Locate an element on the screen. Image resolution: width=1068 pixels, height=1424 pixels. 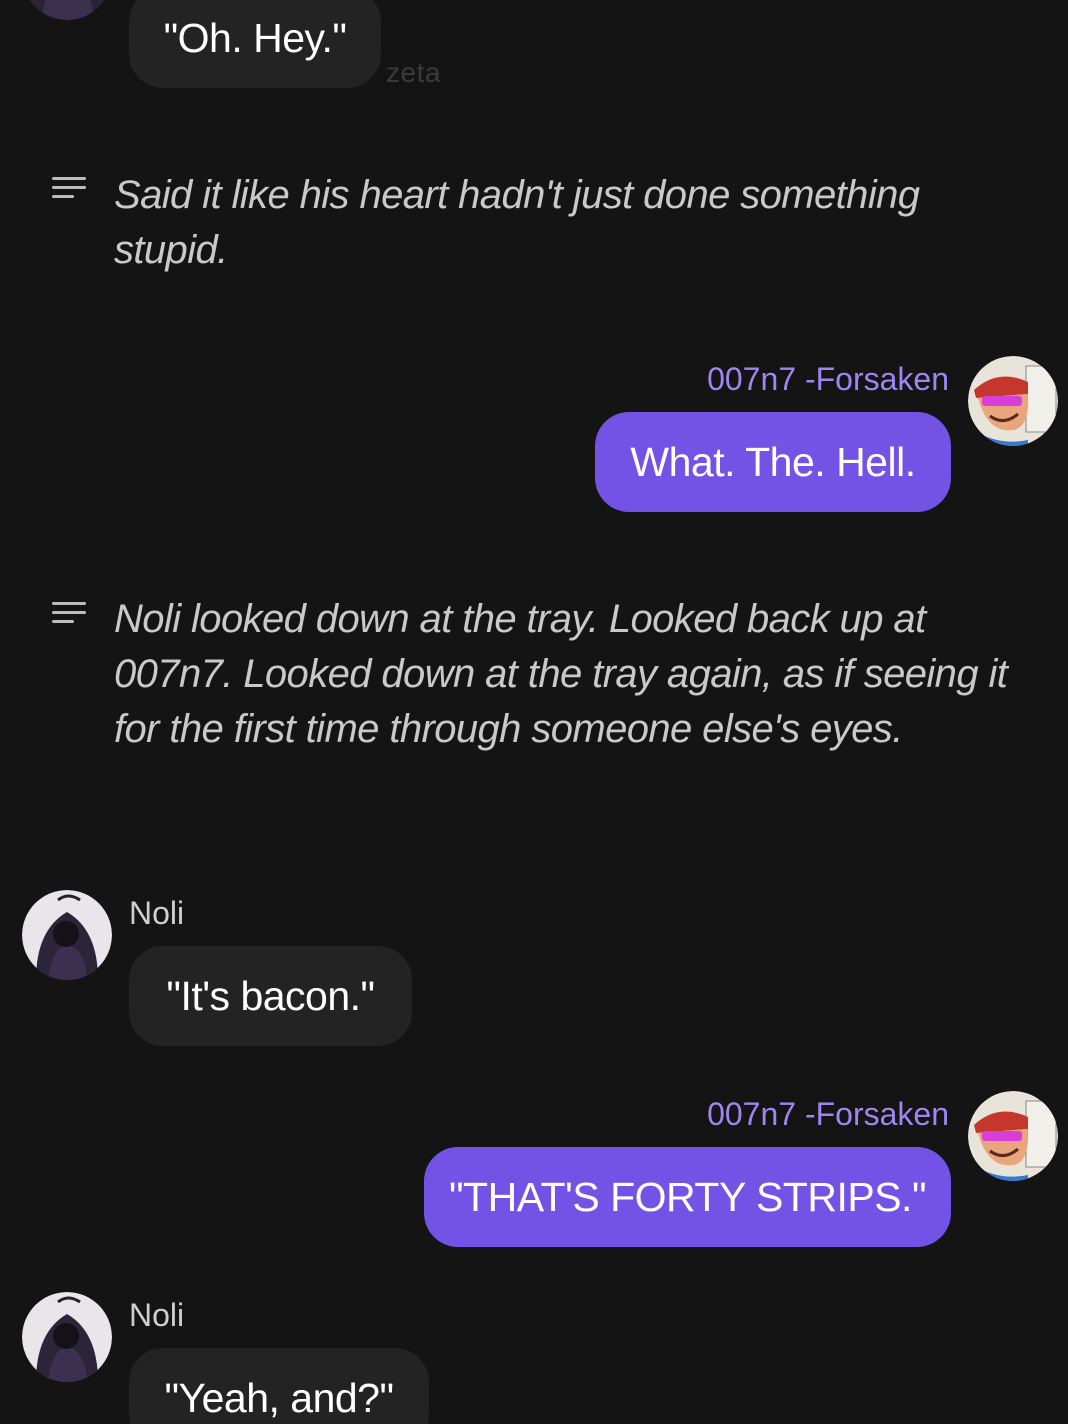
message-text: "It's bacon." is located at coordinates (270, 995).